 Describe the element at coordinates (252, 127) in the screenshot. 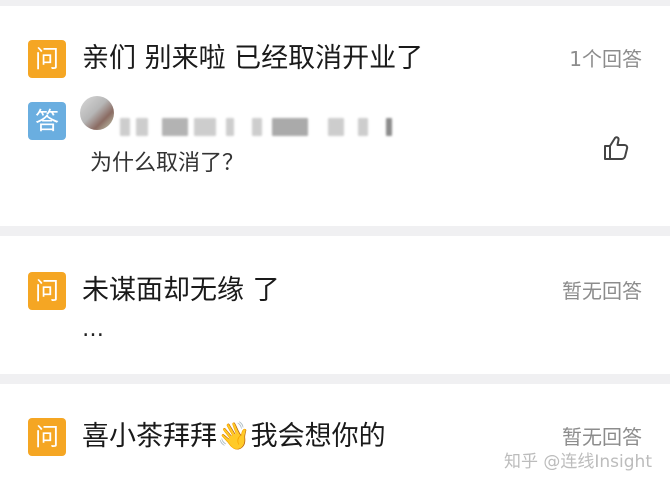

I see `blurred-username` at that location.